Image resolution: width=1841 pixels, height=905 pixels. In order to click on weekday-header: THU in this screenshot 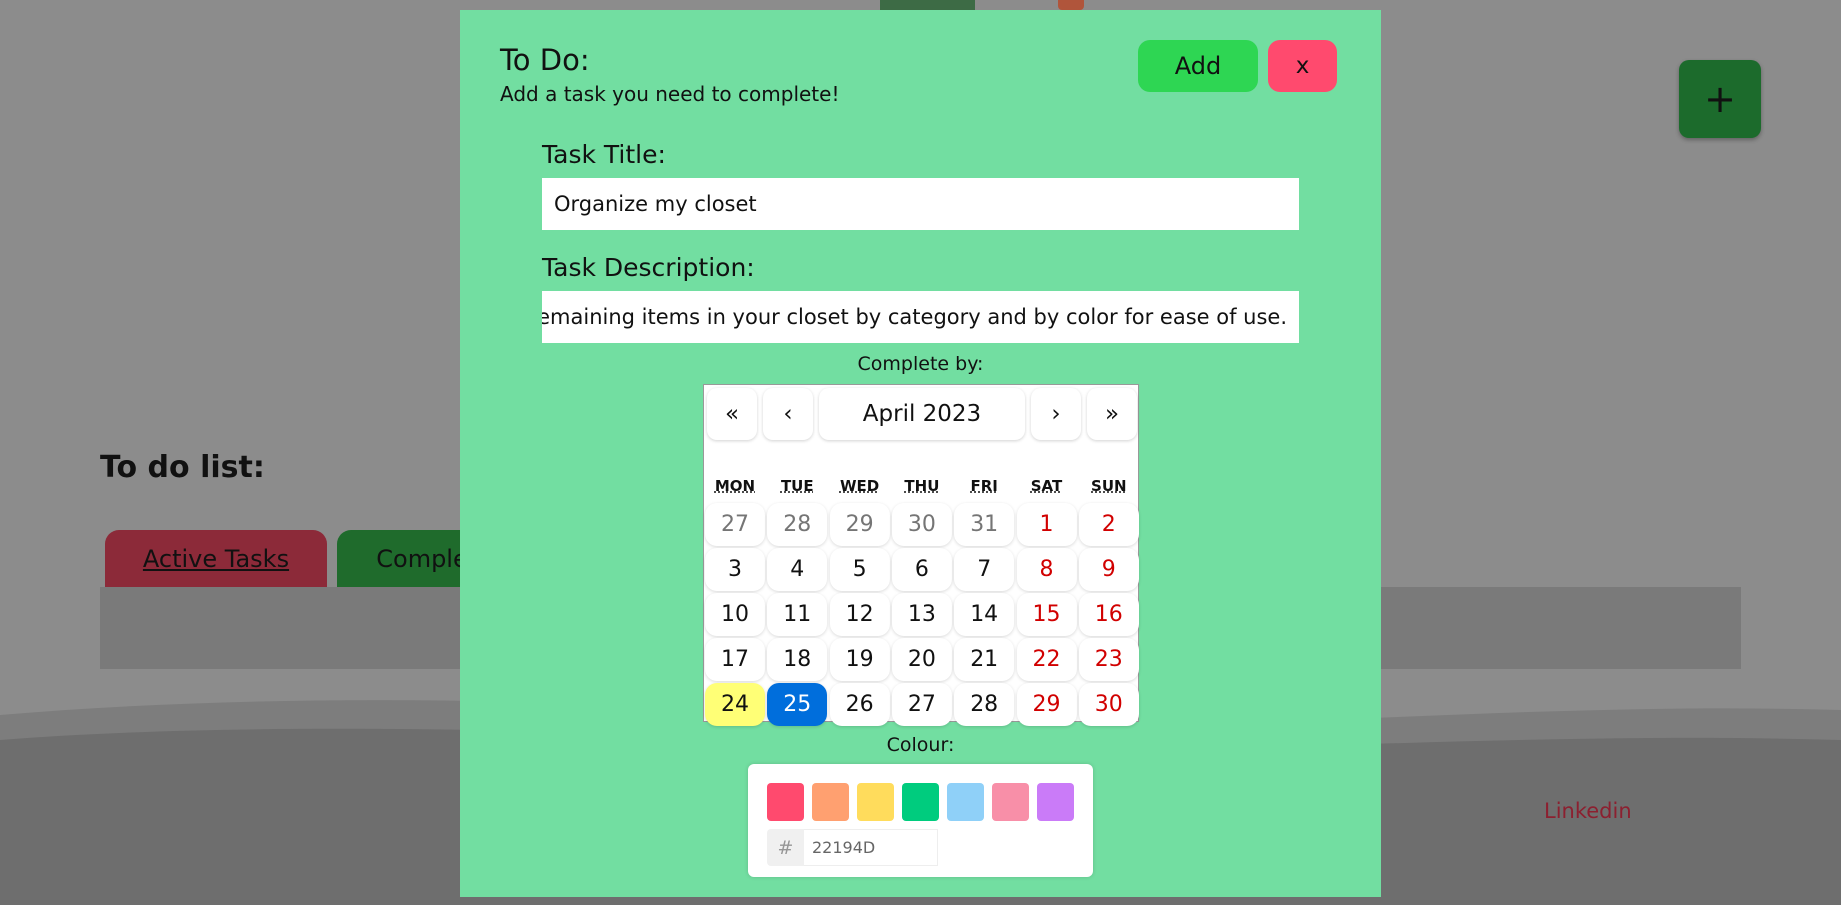, I will do `click(922, 486)`.